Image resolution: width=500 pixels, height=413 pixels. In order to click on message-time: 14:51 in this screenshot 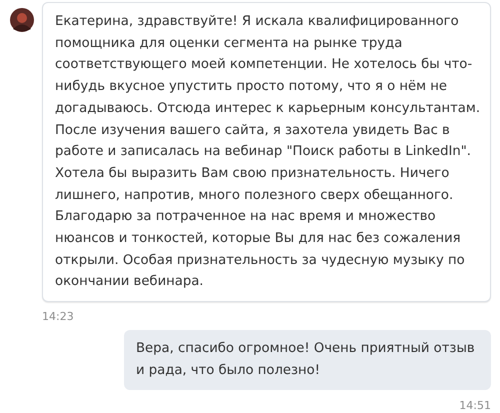, I will do `click(475, 405)`.